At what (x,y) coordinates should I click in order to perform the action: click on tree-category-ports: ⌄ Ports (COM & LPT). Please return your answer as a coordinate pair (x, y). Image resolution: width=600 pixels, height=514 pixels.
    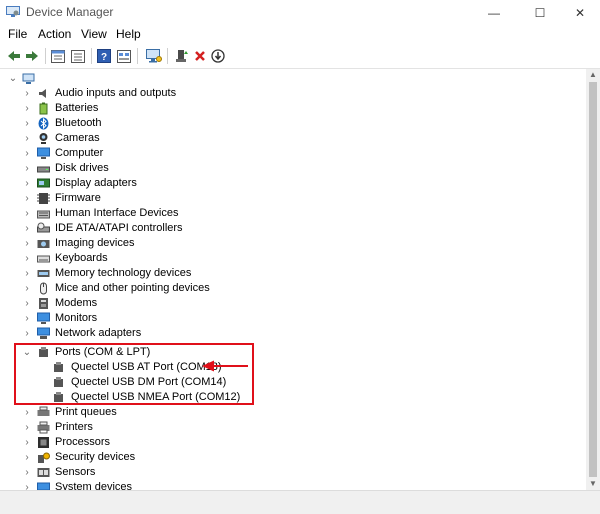
    Looking at the image, I should click on (285, 352).